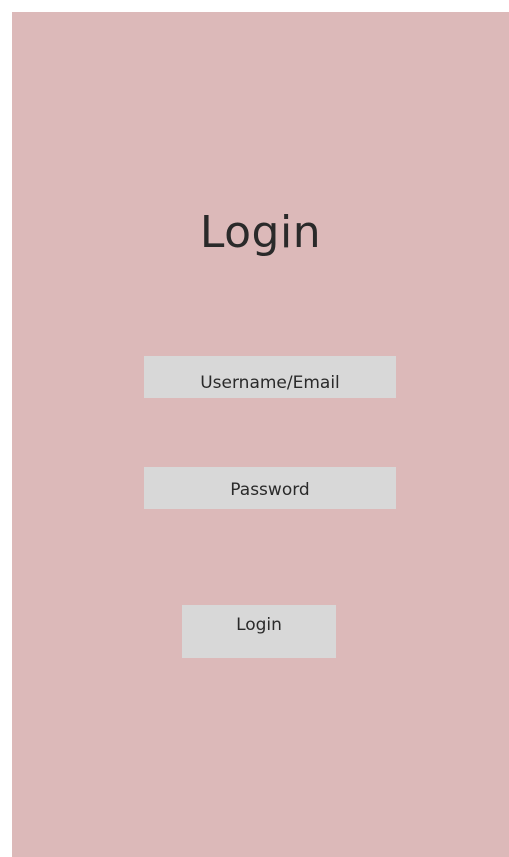 The image size is (509, 857). What do you see at coordinates (270, 377) in the screenshot?
I see `username-email-field: Username/Email` at bounding box center [270, 377].